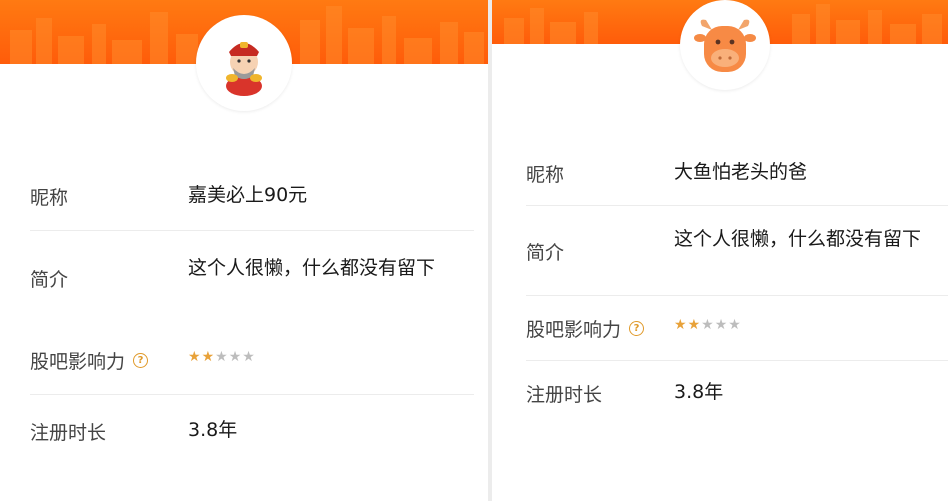 This screenshot has width=948, height=501. I want to click on nickname-value: 大鱼怕老头的爸, so click(741, 172).